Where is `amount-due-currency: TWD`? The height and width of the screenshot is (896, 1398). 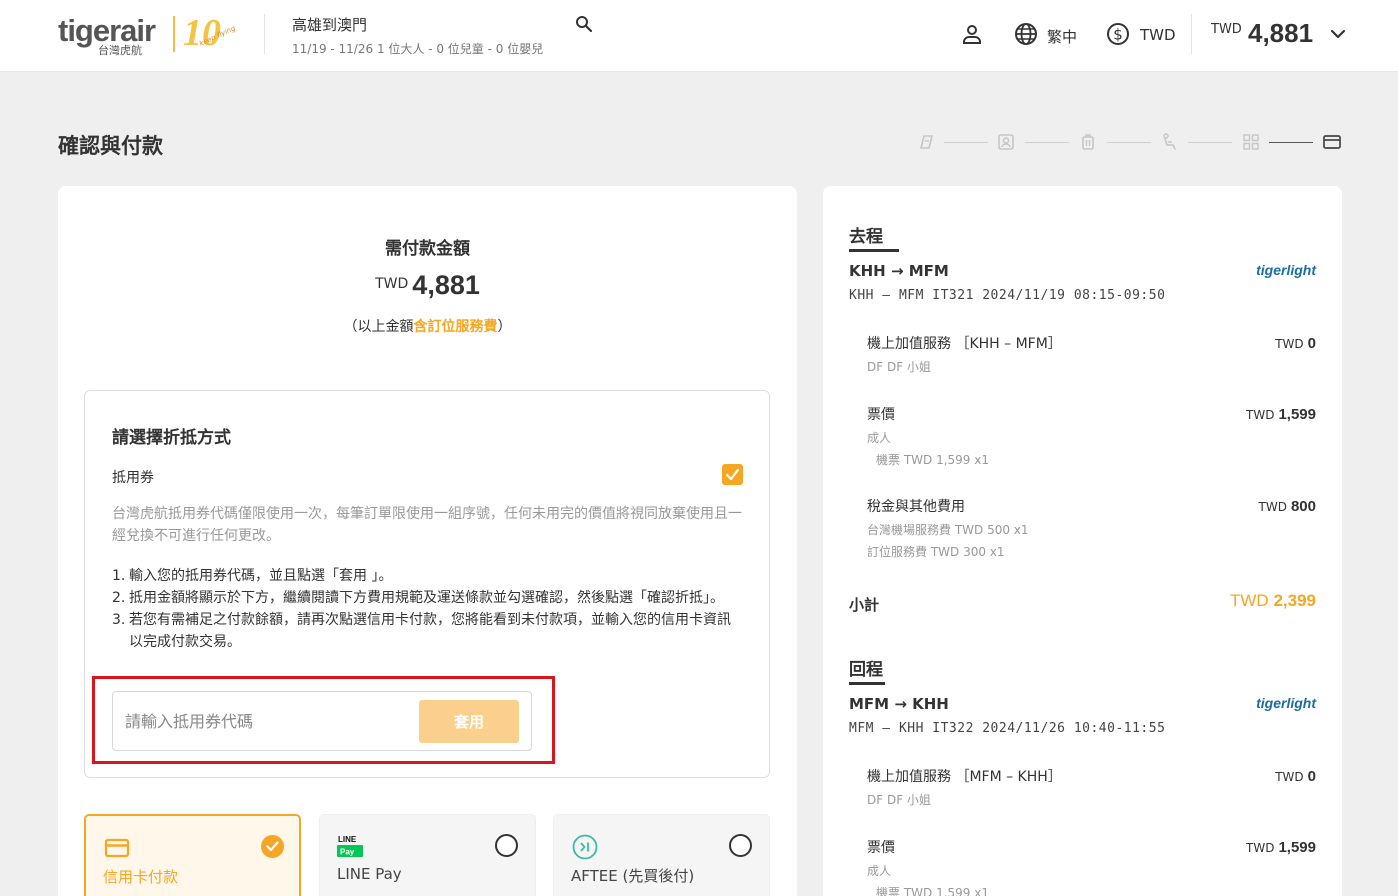 amount-due-currency: TWD is located at coordinates (392, 284).